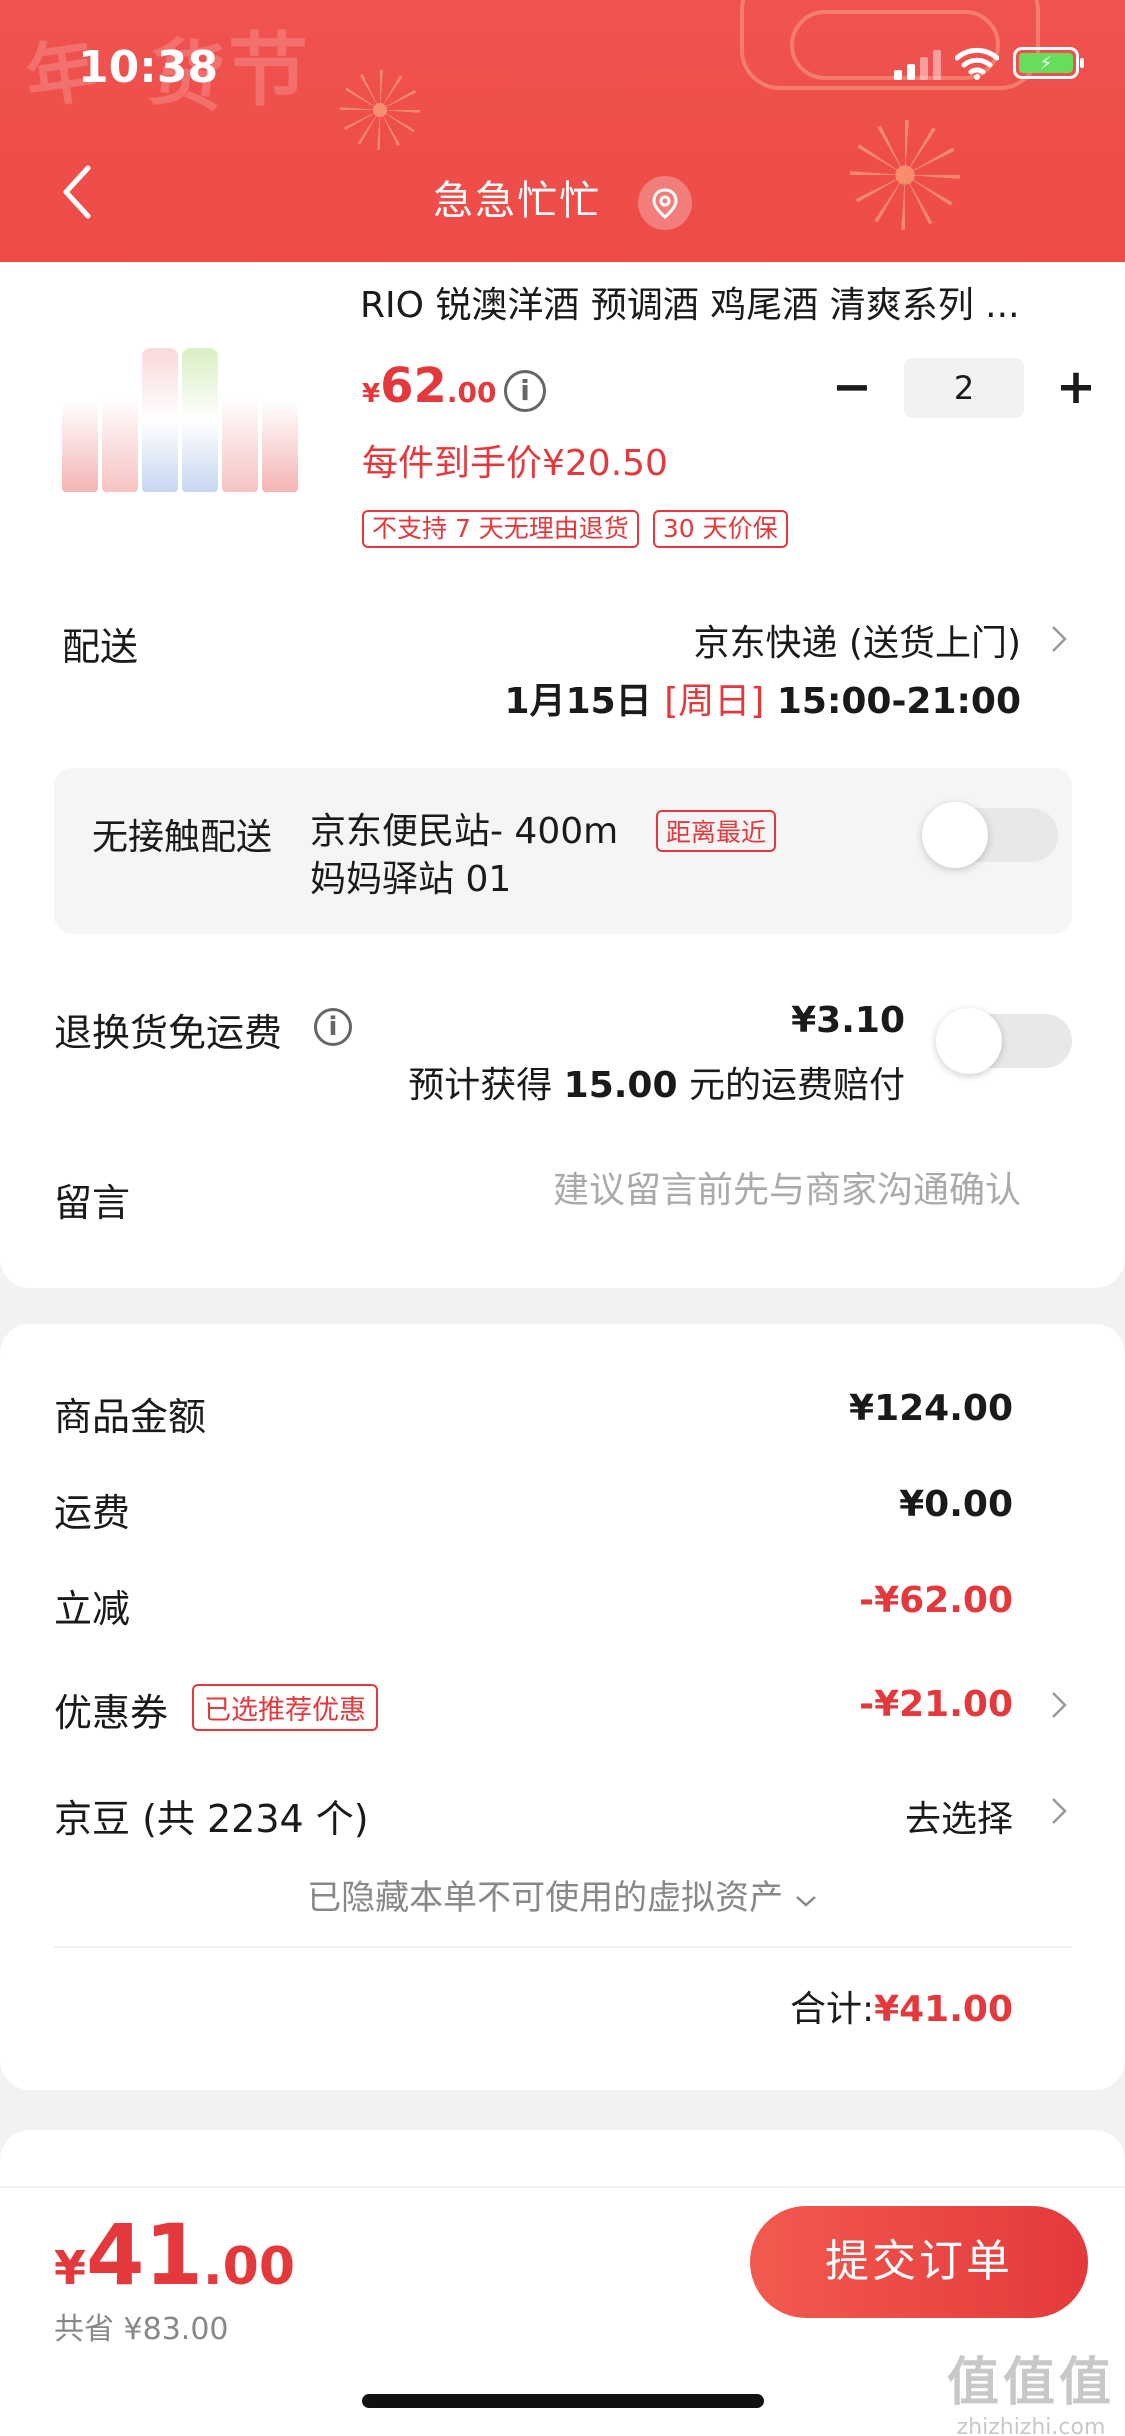 The height and width of the screenshot is (2436, 1125). What do you see at coordinates (148, 67) in the screenshot?
I see `status-time: 10:38` at bounding box center [148, 67].